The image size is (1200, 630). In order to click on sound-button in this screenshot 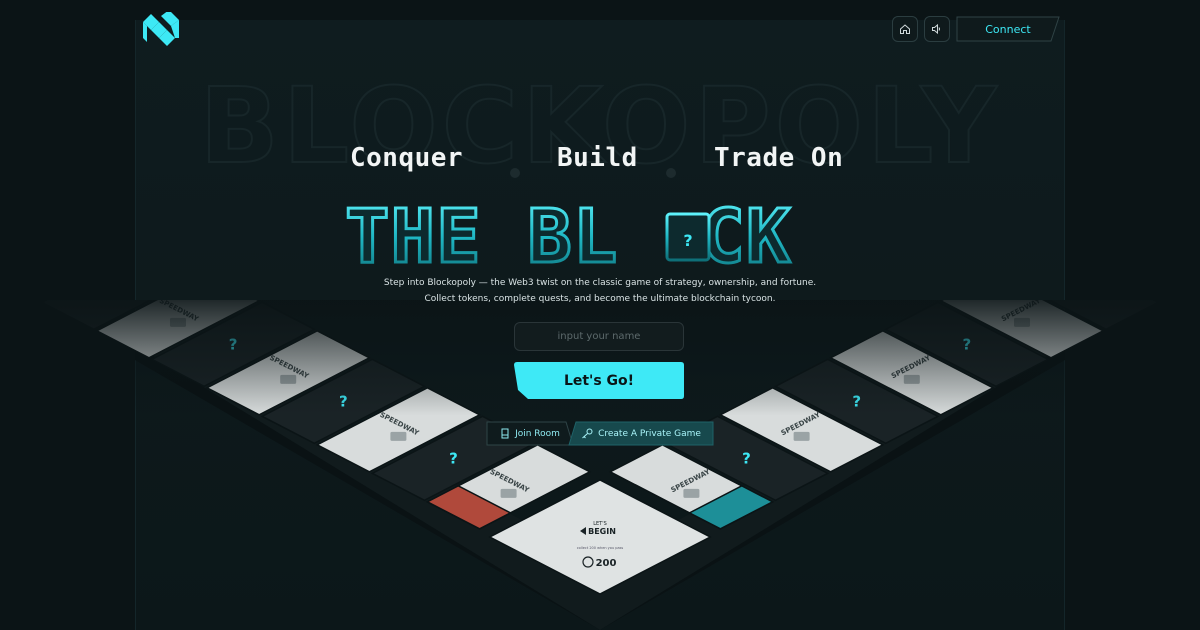, I will do `click(937, 29)`.